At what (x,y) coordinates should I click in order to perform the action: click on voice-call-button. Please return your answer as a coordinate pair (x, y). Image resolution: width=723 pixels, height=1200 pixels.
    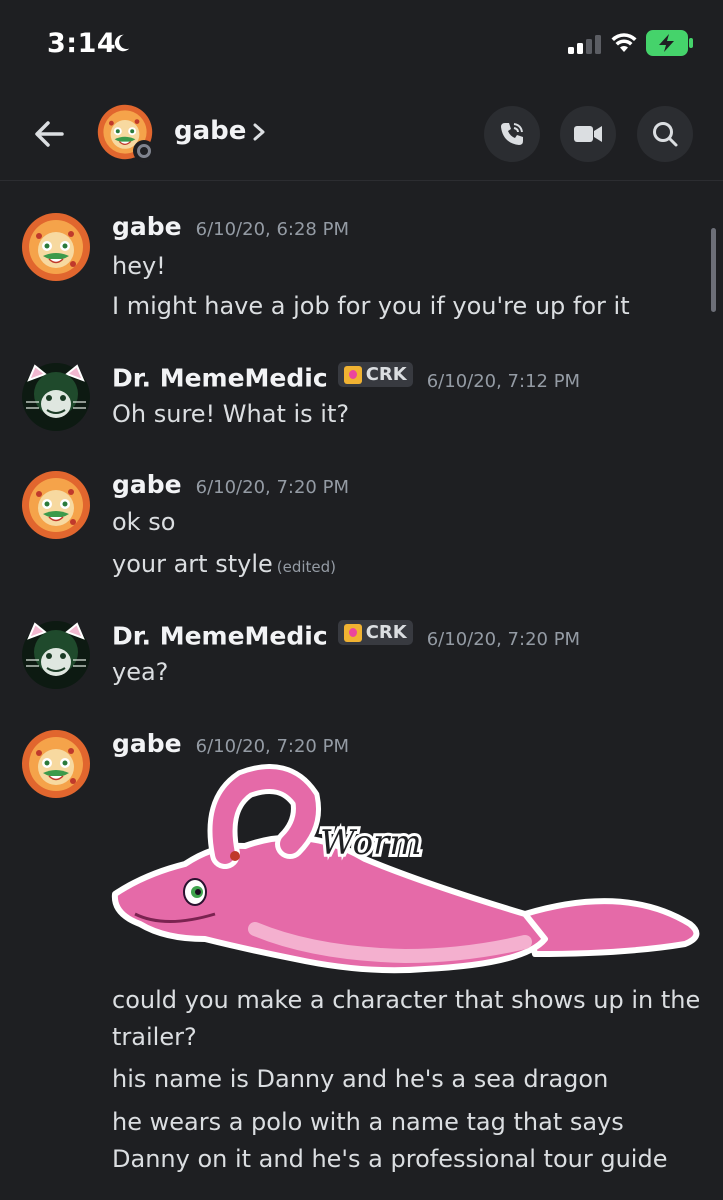
    Looking at the image, I should click on (512, 134).